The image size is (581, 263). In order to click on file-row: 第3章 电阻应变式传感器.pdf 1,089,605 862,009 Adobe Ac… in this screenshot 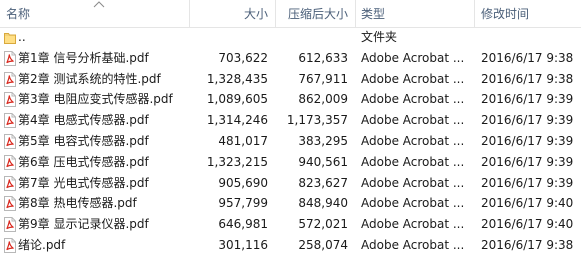, I will do `click(290, 99)`.